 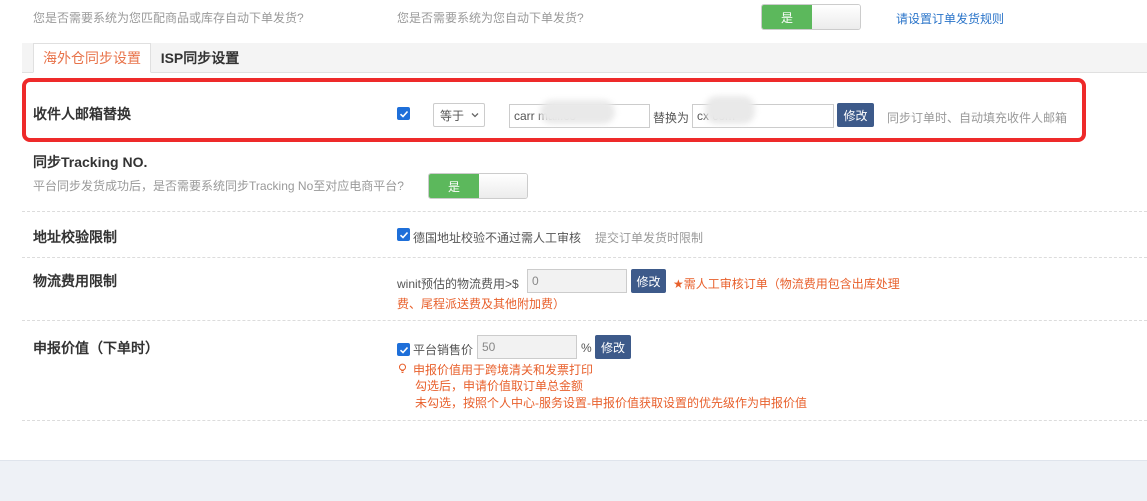 What do you see at coordinates (218, 186) in the screenshot?
I see `tracking-question: 平台同步发货成功后，是否需要系统同步Tracking No至对应电商平台?` at bounding box center [218, 186].